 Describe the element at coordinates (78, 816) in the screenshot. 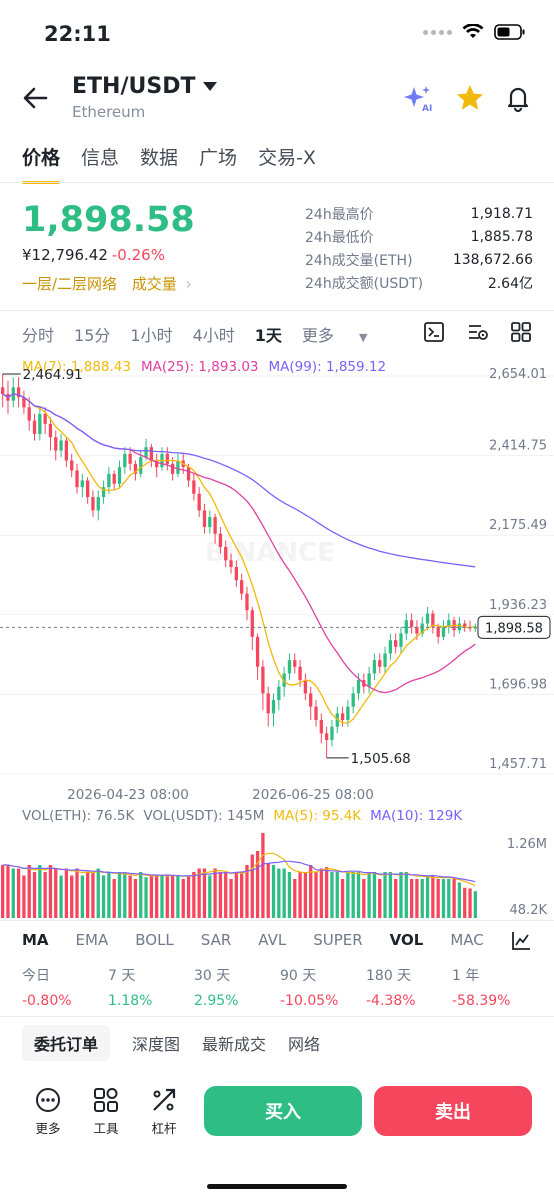

I see `vol-eth-label: VOL(ETH): 76.5K` at that location.